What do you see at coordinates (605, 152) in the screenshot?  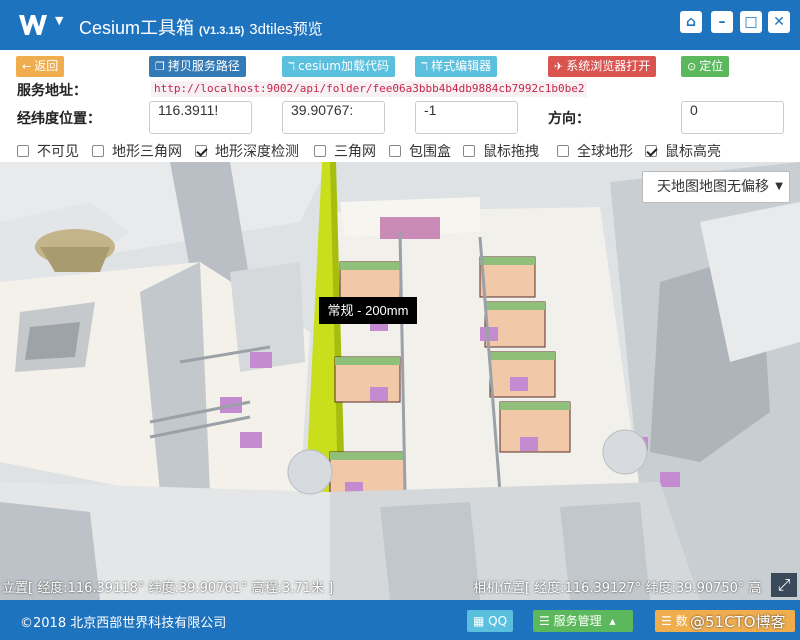 I see `checkbox-label: 全球地形` at bounding box center [605, 152].